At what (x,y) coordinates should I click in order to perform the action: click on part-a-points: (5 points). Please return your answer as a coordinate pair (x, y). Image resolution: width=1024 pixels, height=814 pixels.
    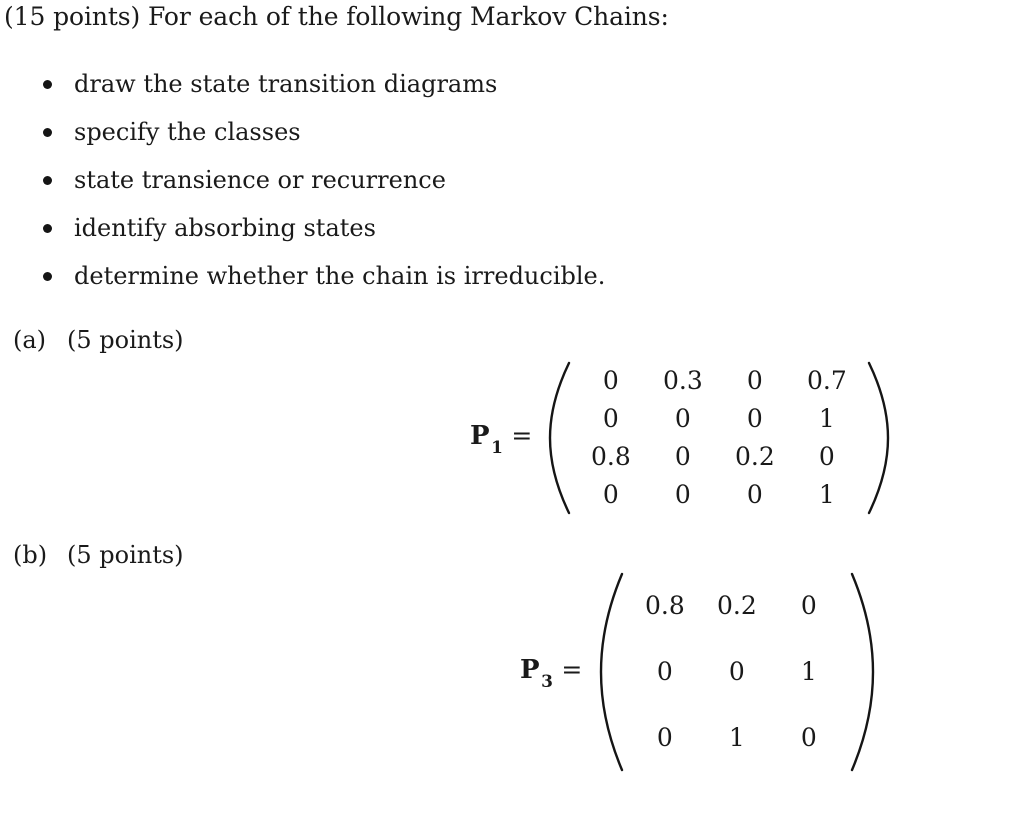
    Looking at the image, I should click on (125, 340).